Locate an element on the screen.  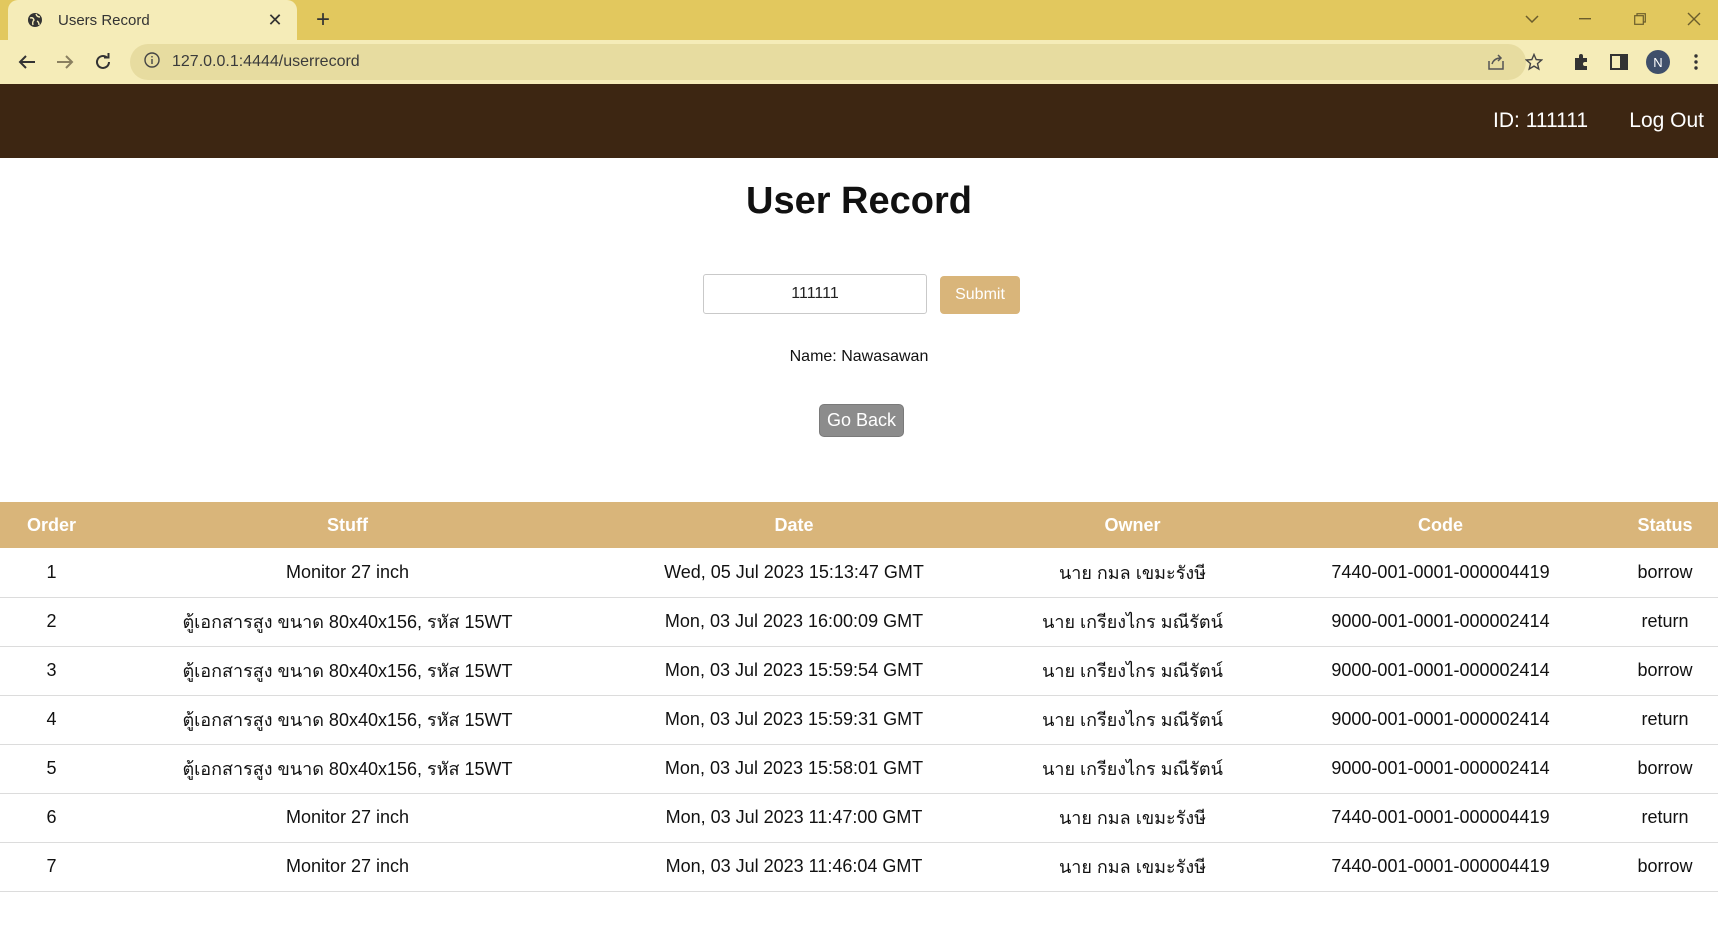
column-header-owner: Owner is located at coordinates (1132, 525).